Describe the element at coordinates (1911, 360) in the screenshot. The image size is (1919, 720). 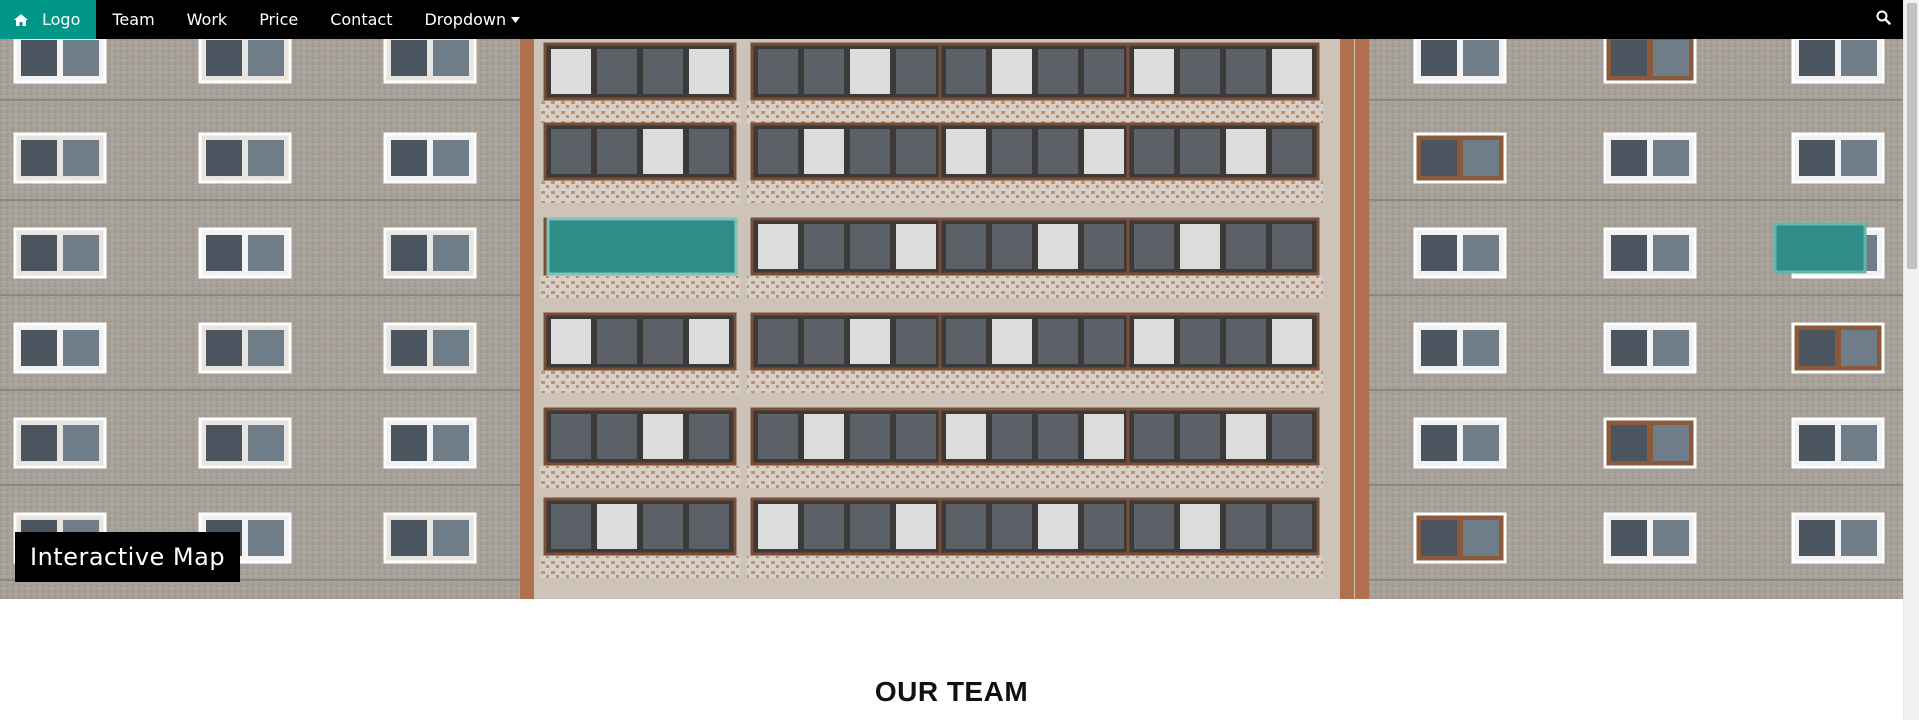
I see `page-scrollbar` at that location.